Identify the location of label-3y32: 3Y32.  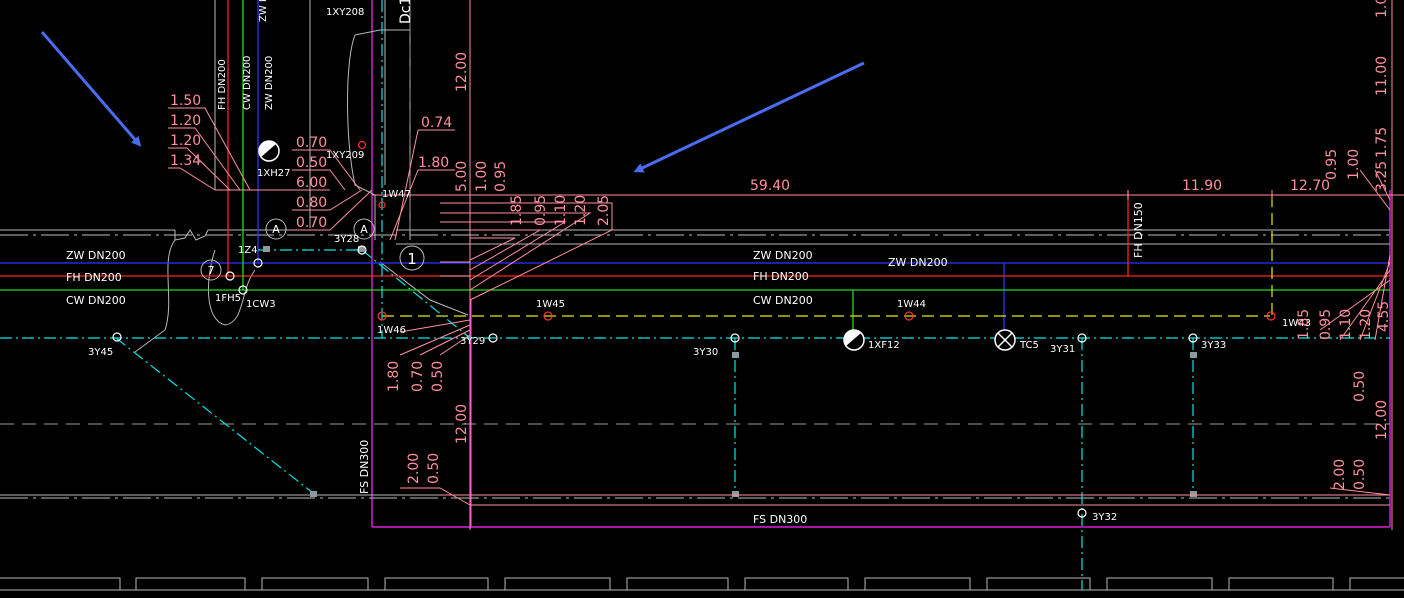
(1104, 517).